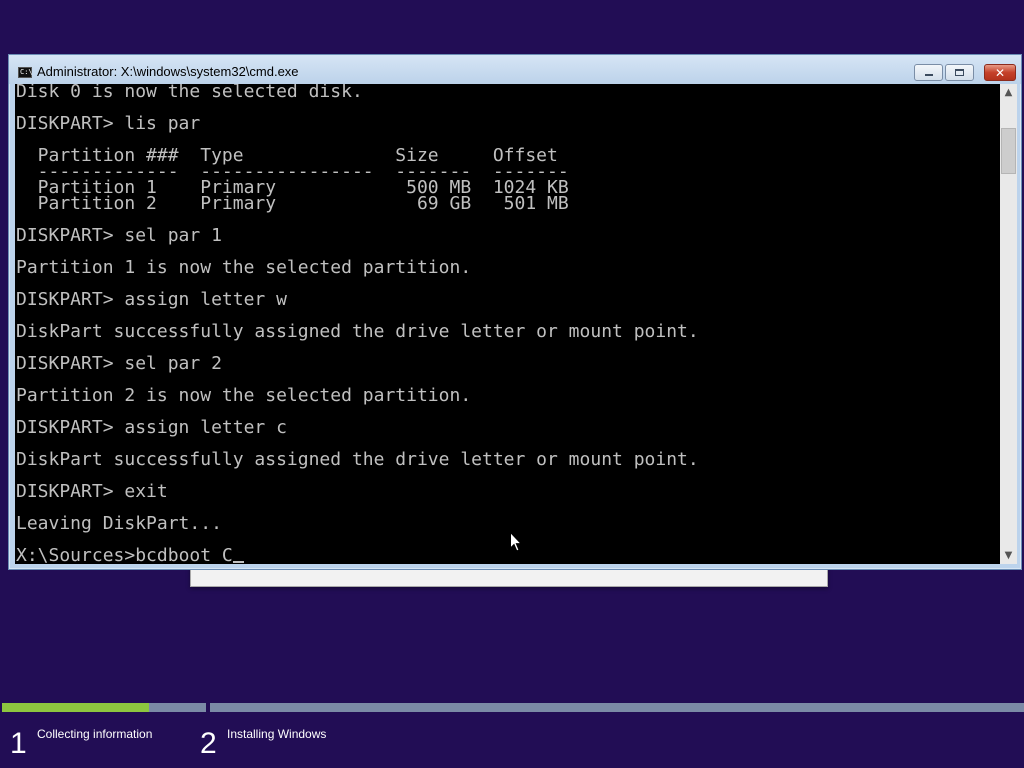 The image size is (1024, 768). What do you see at coordinates (95, 734) in the screenshot?
I see `step-1-label: Collecting information` at bounding box center [95, 734].